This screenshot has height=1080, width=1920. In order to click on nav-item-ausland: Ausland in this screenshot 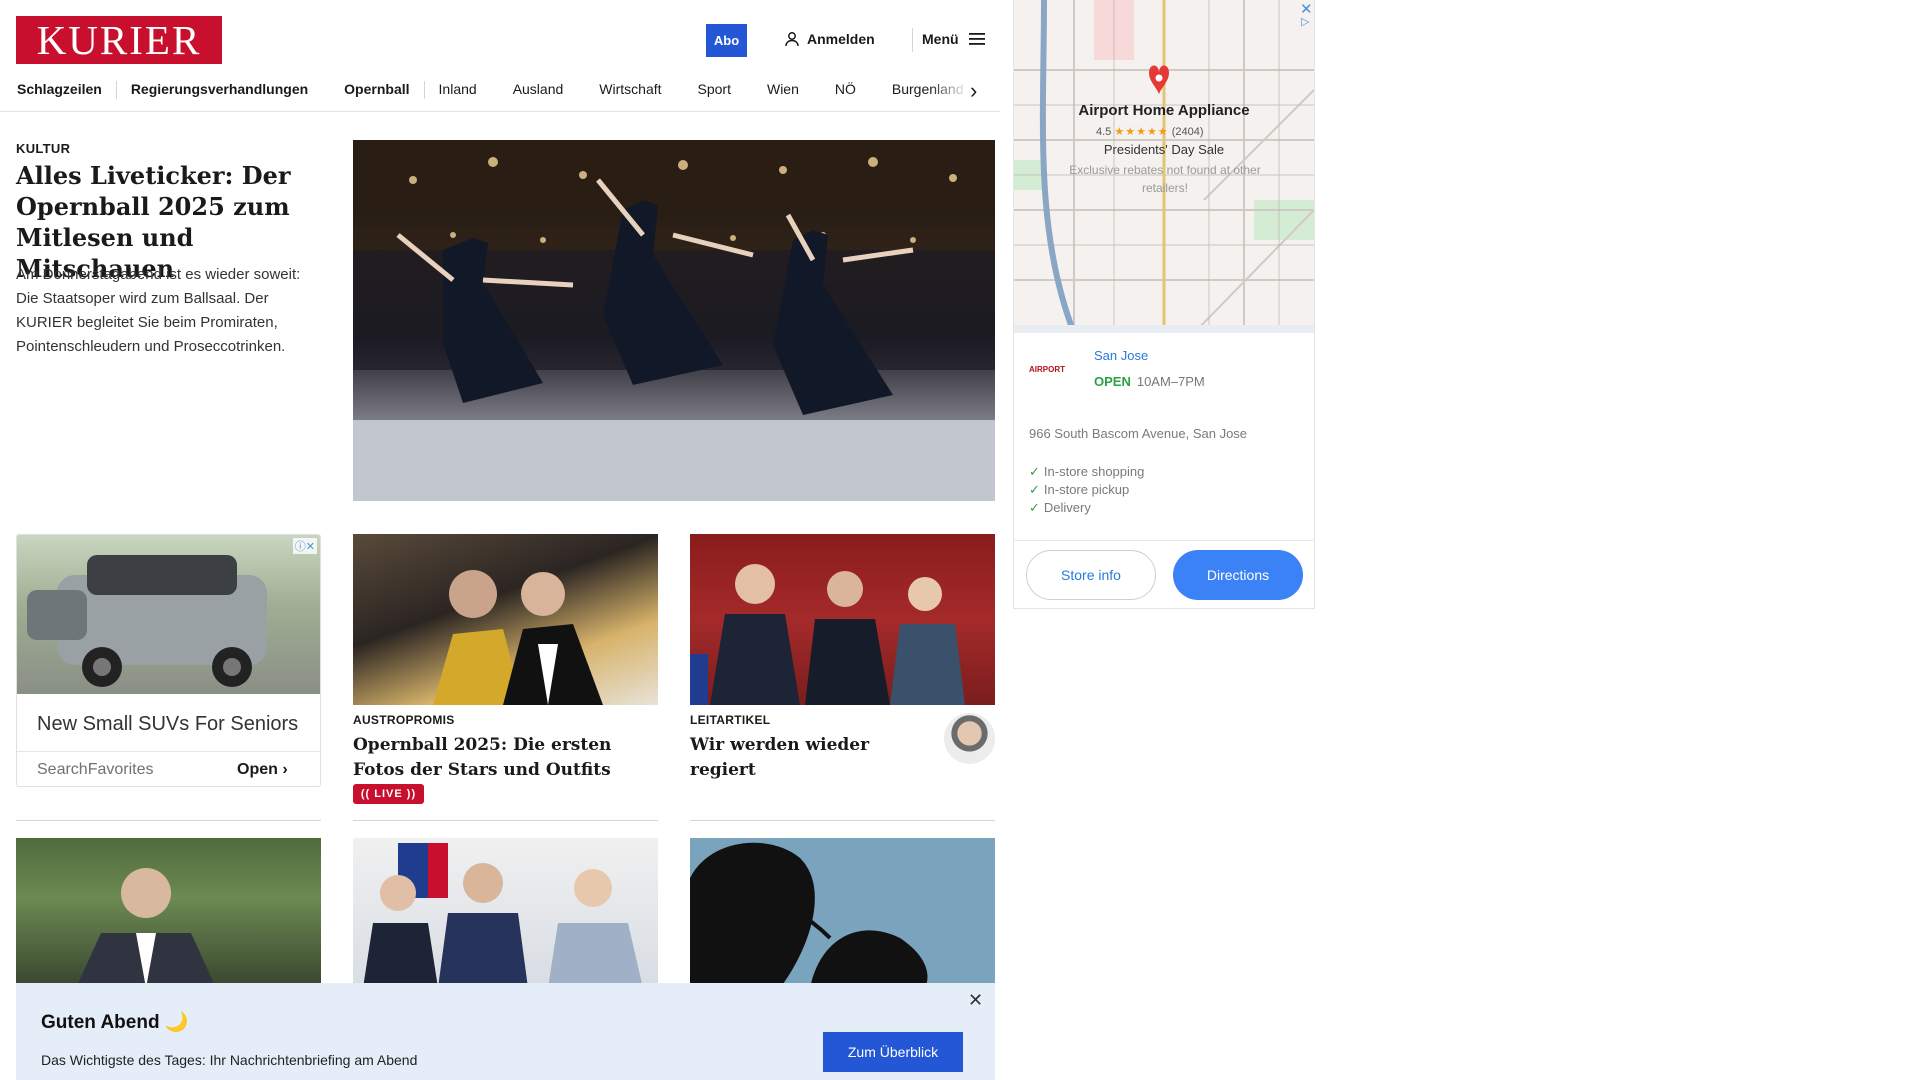, I will do `click(538, 90)`.